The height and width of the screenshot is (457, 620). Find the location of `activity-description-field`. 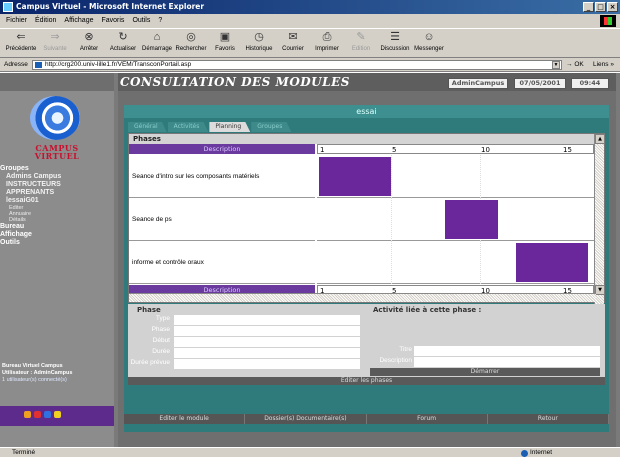

activity-description-field is located at coordinates (507, 362).